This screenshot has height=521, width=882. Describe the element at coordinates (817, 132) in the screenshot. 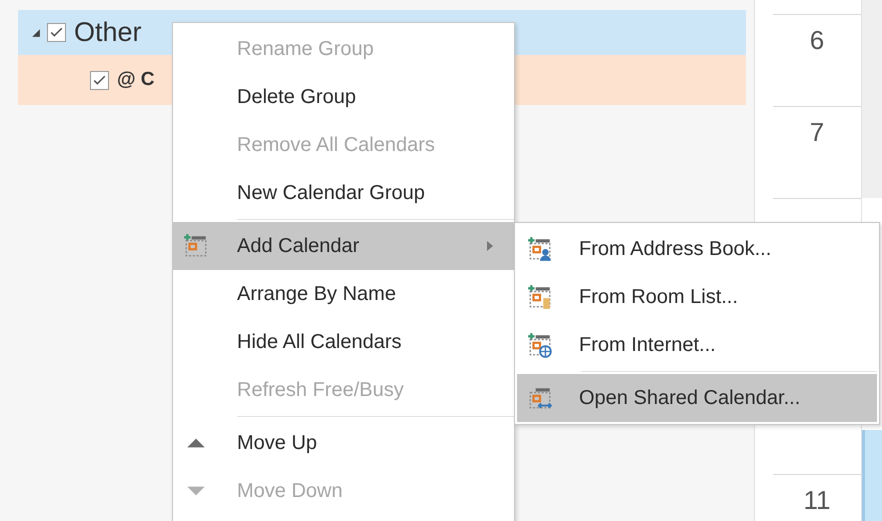

I see `hour-label: 7` at that location.